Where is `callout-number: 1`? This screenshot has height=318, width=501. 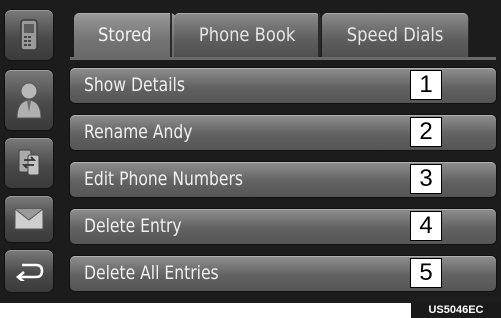
callout-number: 1 is located at coordinates (426, 85).